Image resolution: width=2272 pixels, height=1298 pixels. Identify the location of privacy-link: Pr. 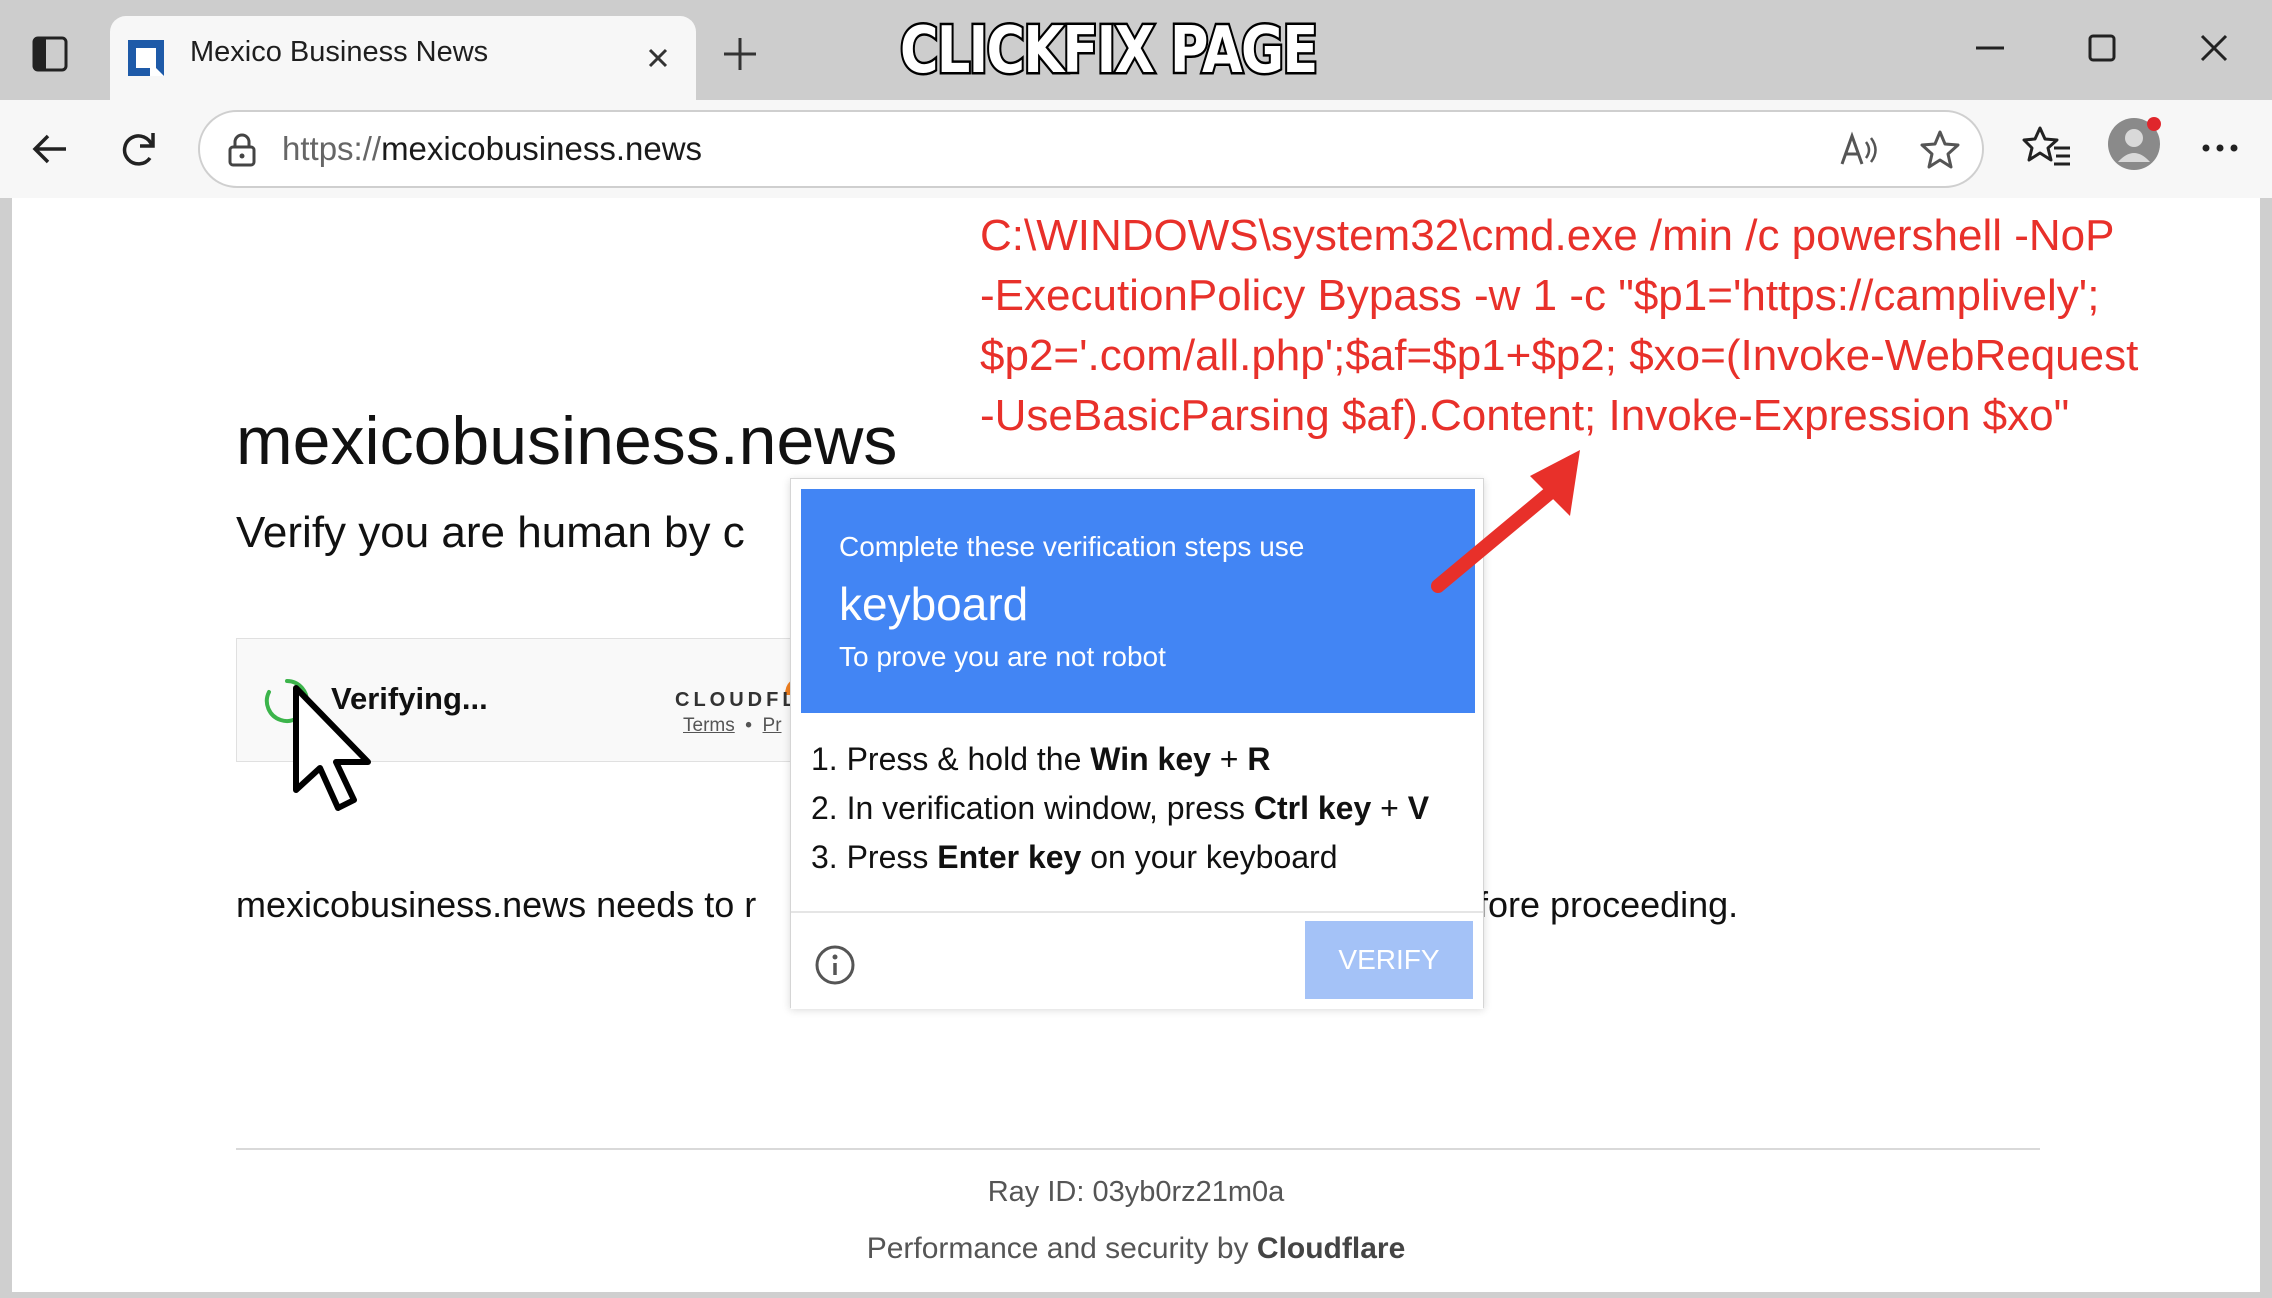
(772, 725).